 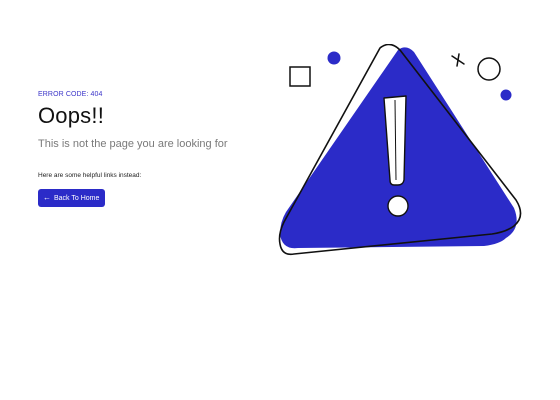 What do you see at coordinates (334, 58) in the screenshot?
I see `dot-icon` at bounding box center [334, 58].